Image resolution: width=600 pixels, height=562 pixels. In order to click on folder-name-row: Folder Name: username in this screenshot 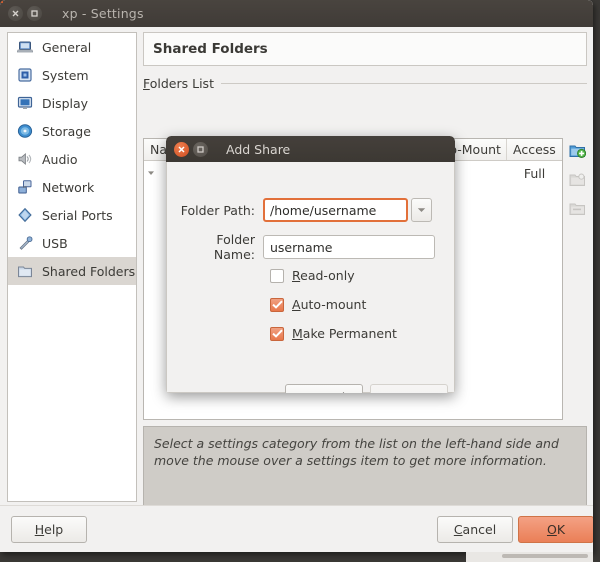, I will do `click(304, 247)`.